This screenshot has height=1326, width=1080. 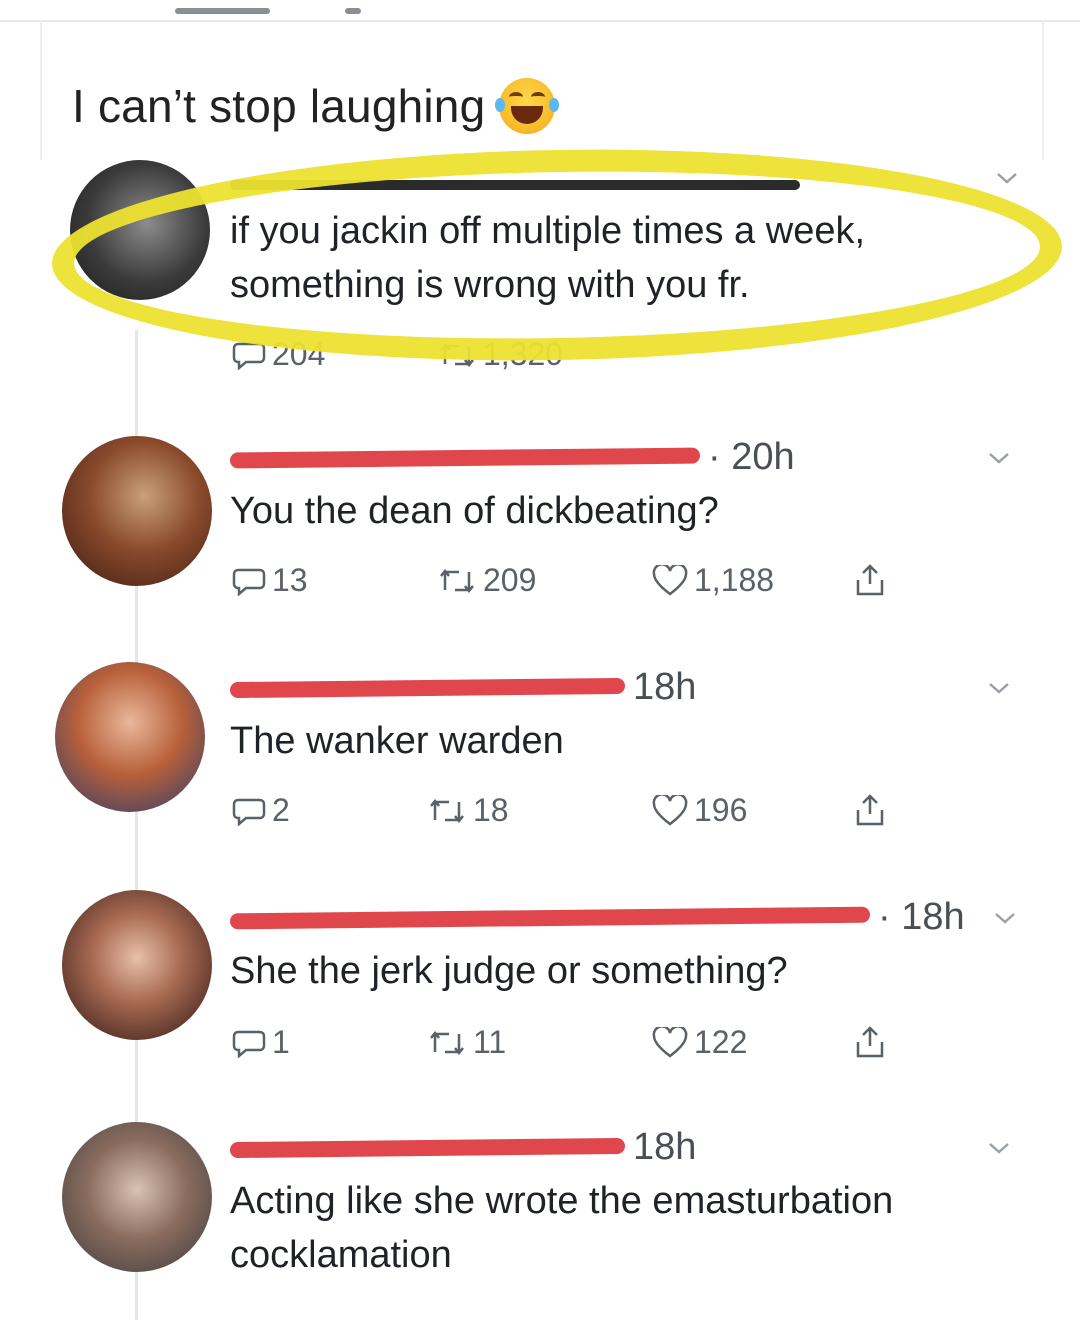 I want to click on retweet-count: 11, so click(x=490, y=1042).